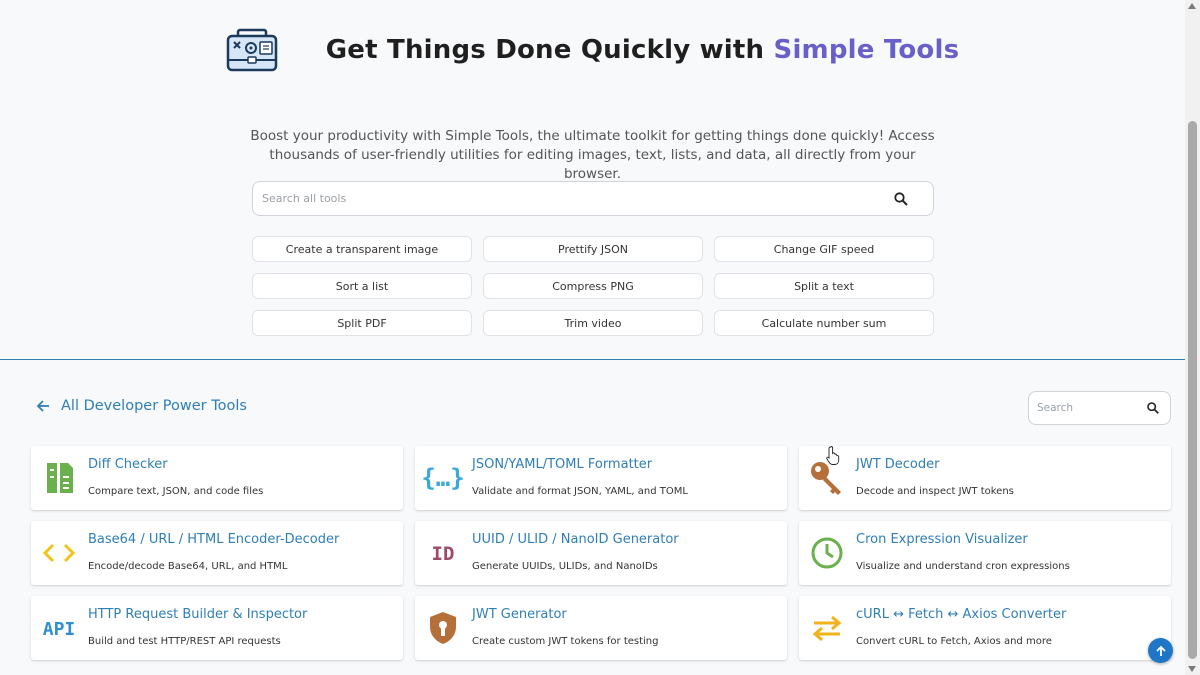 This screenshot has width=1200, height=675. I want to click on tool-description: Validate and format JSON, YAML, and TOML, so click(580, 491).